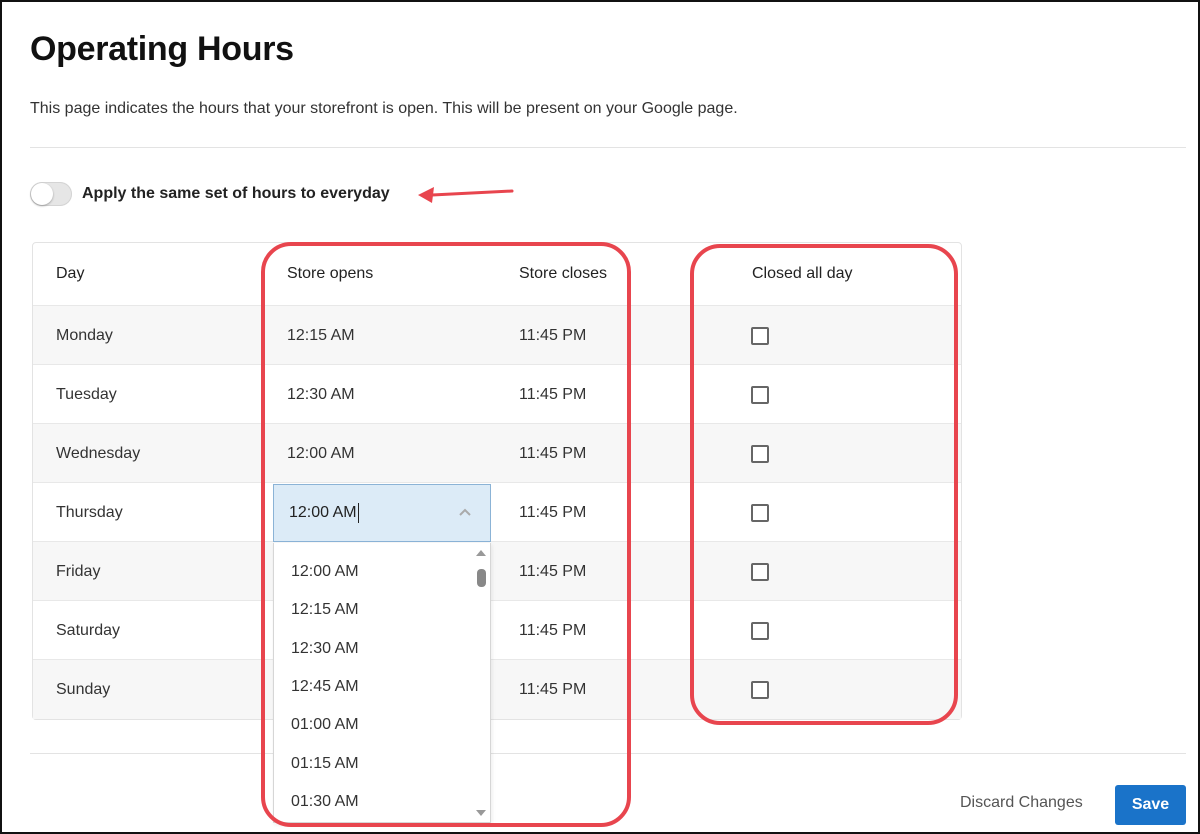  Describe the element at coordinates (78, 571) in the screenshot. I see `day-cell: Friday` at that location.